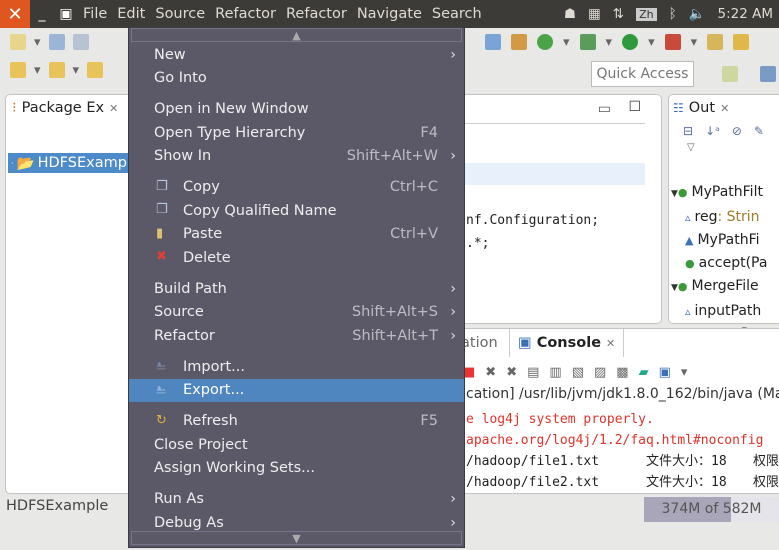 The image size is (779, 550). What do you see at coordinates (15, 14) in the screenshot?
I see `close-window-button: ✕` at bounding box center [15, 14].